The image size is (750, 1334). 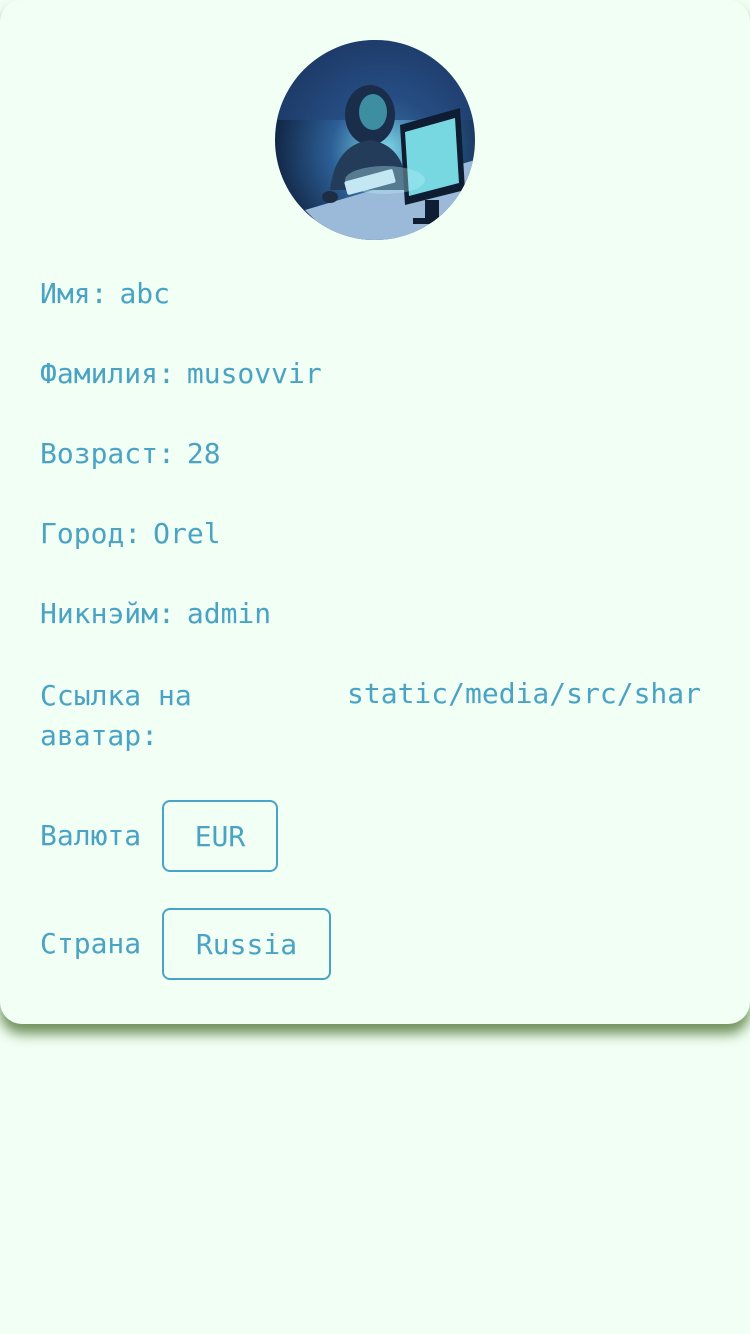 I want to click on field-age: Возраст: 28, so click(x=130, y=454).